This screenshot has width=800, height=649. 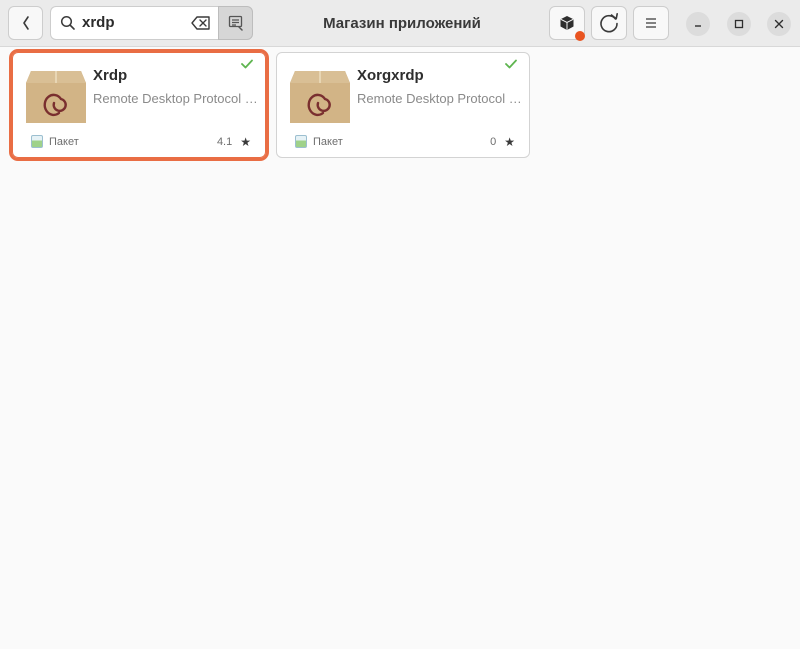 I want to click on close-button, so click(x=779, y=24).